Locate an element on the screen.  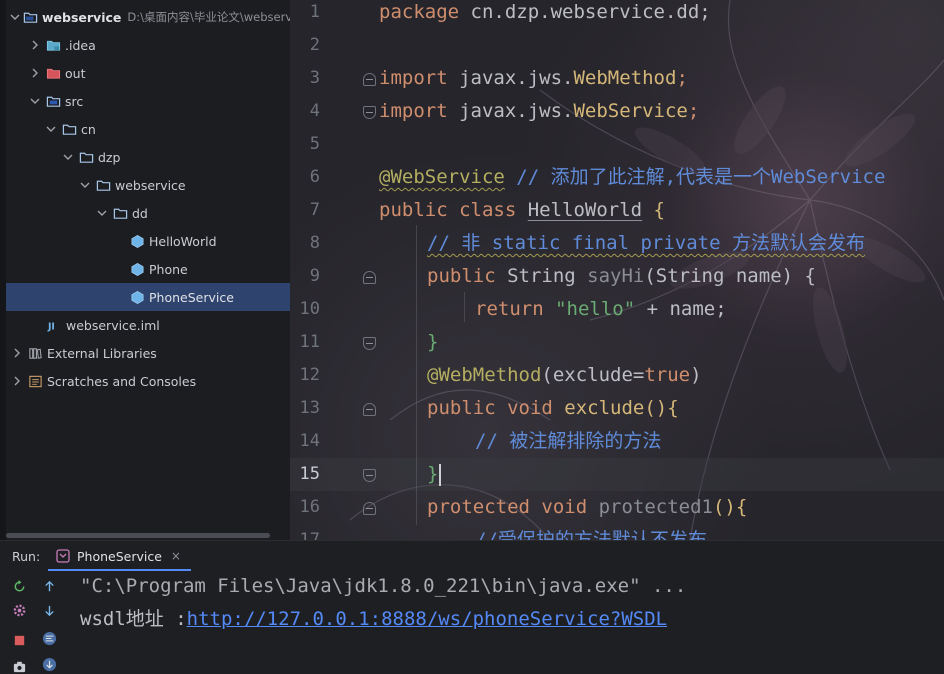
tree-item-label: Scratches and Consoles is located at coordinates (122, 381).